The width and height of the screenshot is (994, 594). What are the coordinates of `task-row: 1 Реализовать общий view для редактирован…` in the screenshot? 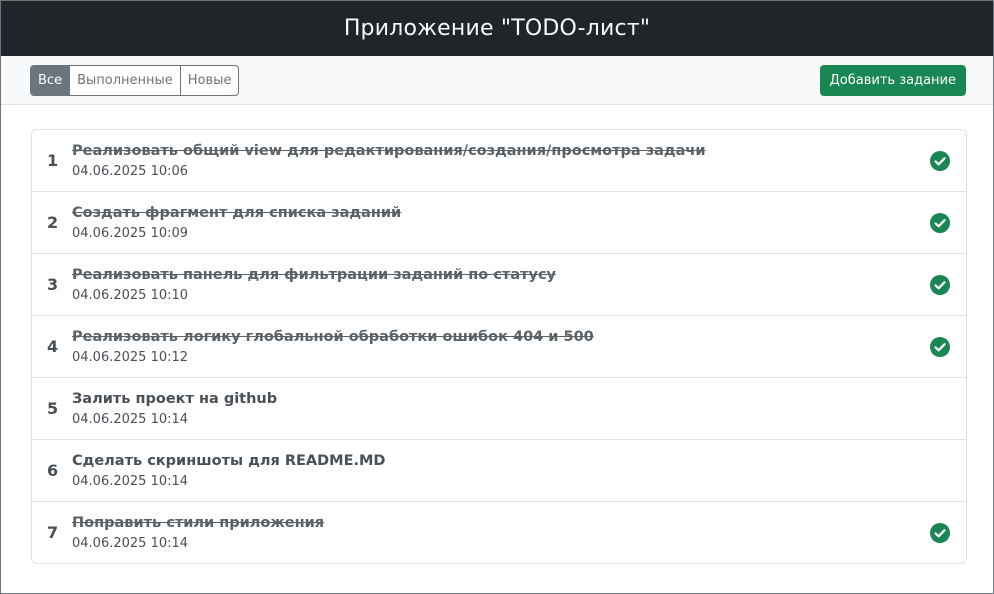 It's located at (499, 160).